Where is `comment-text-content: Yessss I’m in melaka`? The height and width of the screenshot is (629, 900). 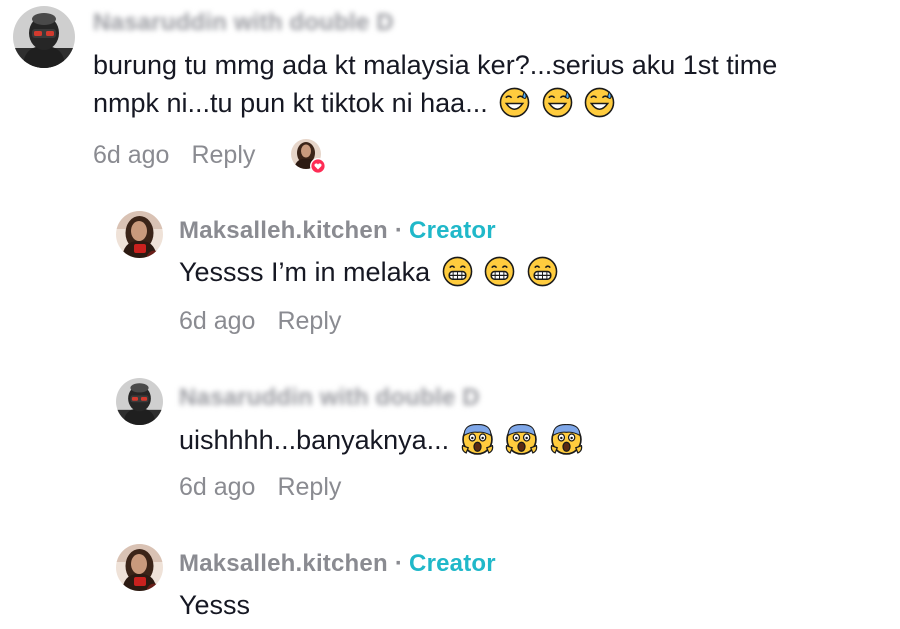
comment-text-content: Yessss I’m in melaka is located at coordinates (305, 272).